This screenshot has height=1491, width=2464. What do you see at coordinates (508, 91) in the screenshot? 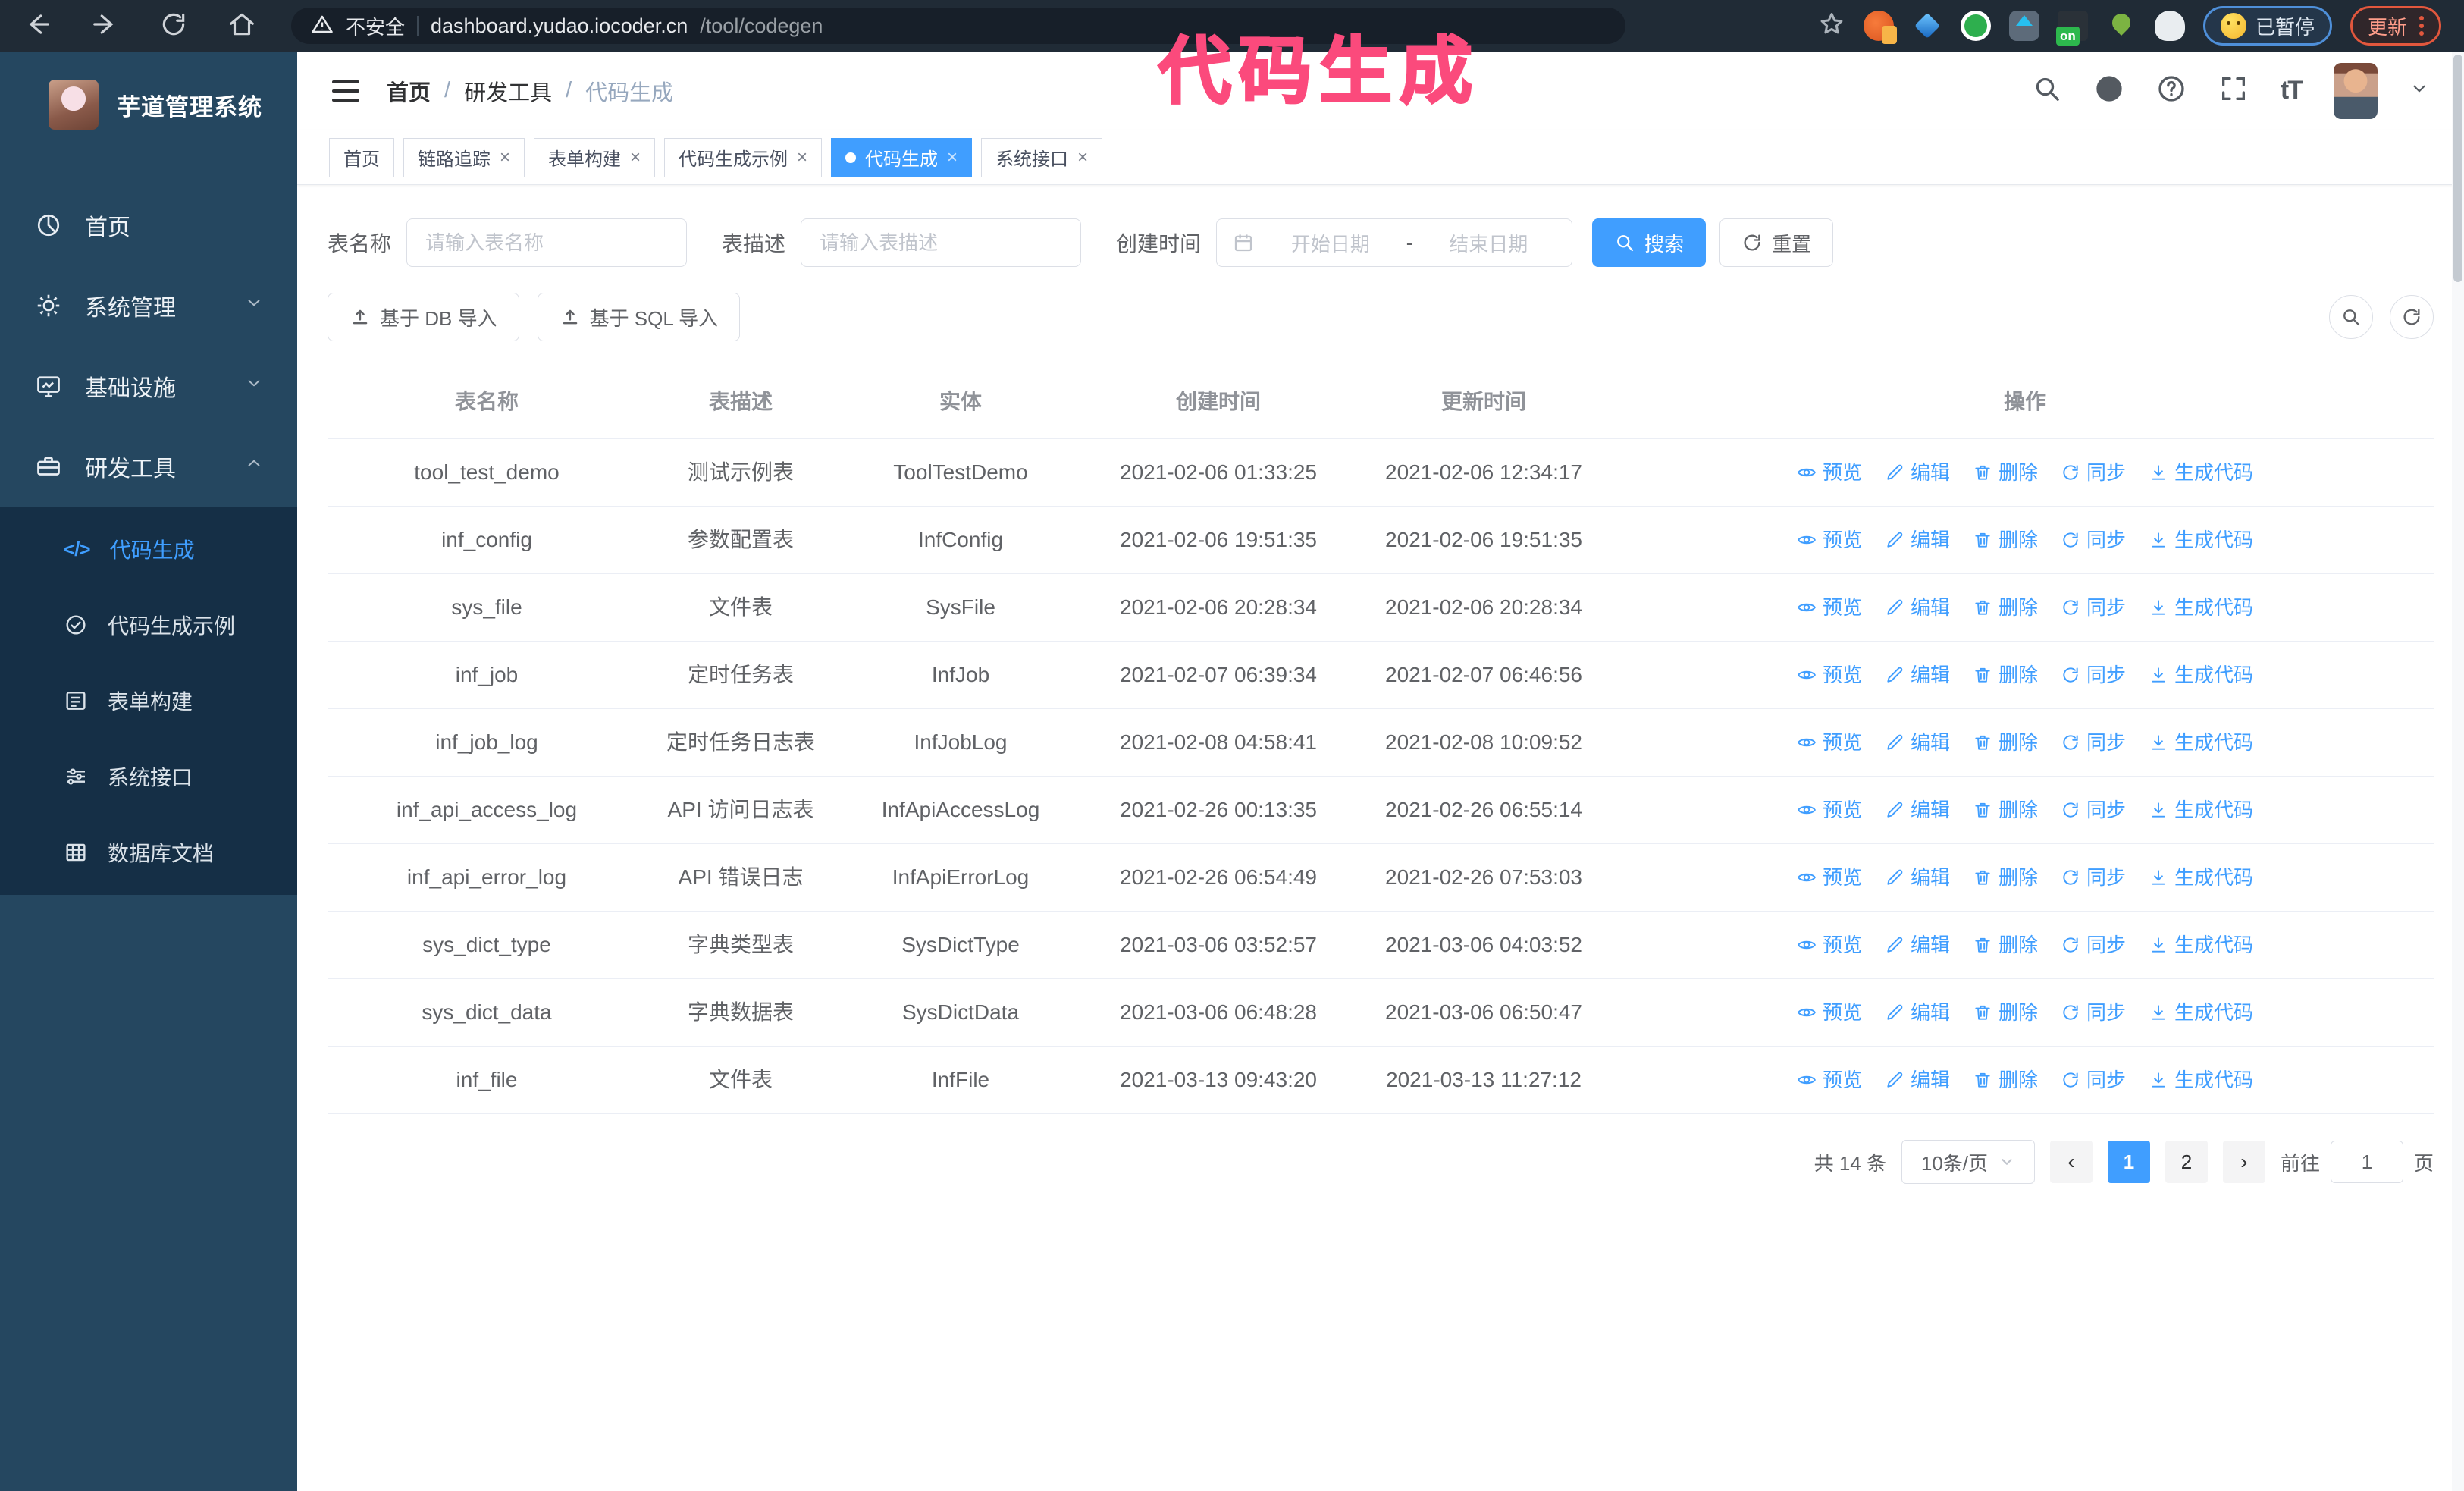
I see `breadcrumb-devtools: 研发工具` at bounding box center [508, 91].